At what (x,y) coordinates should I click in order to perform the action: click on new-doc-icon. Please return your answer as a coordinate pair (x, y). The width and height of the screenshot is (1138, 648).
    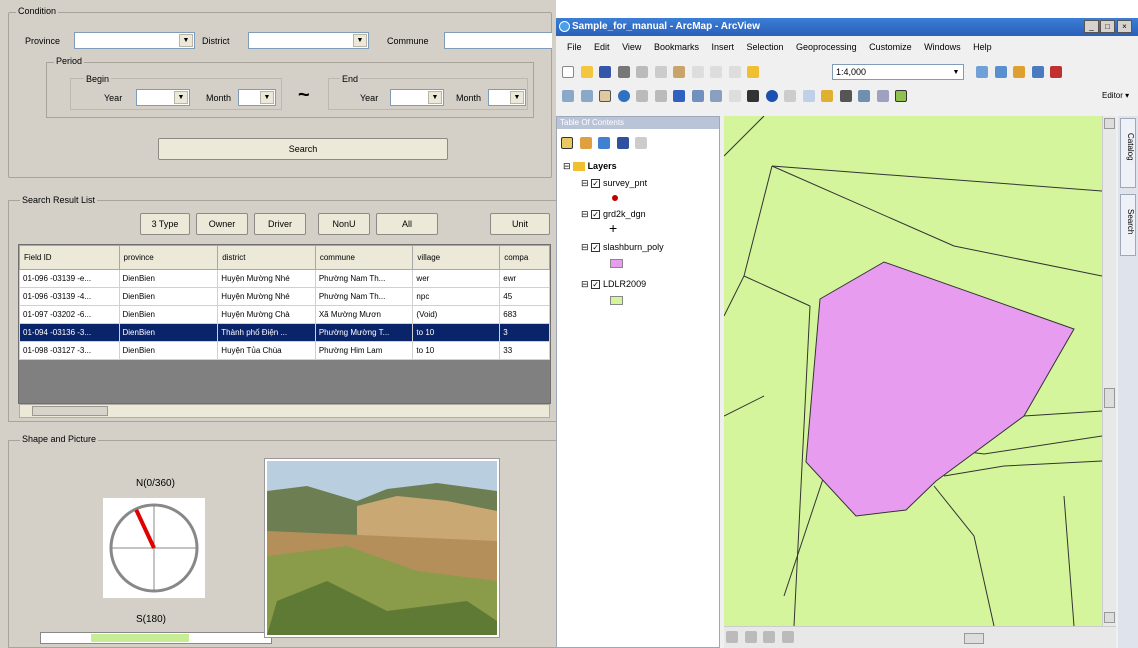
    Looking at the image, I should click on (568, 72).